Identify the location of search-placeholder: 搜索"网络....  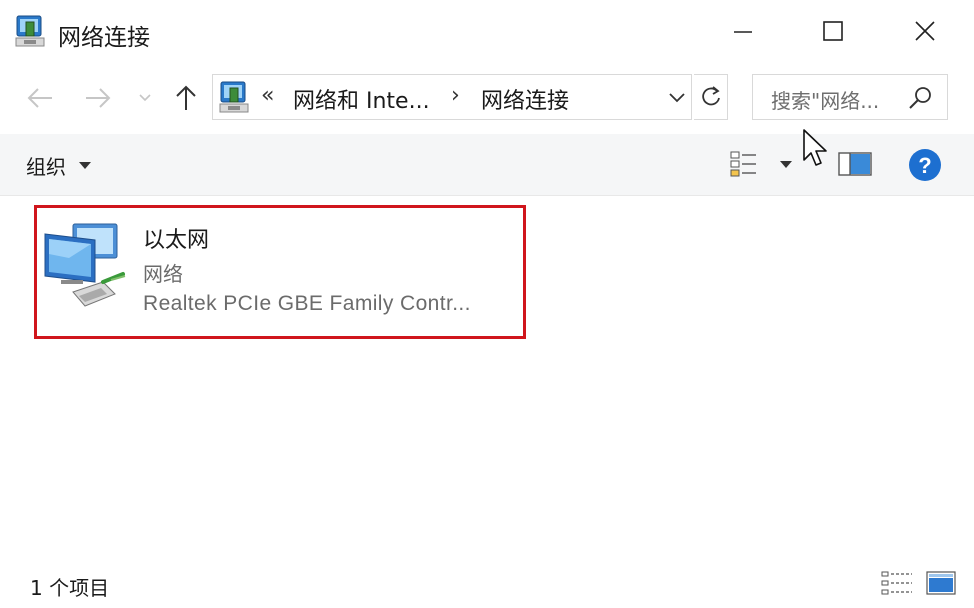
(825, 101).